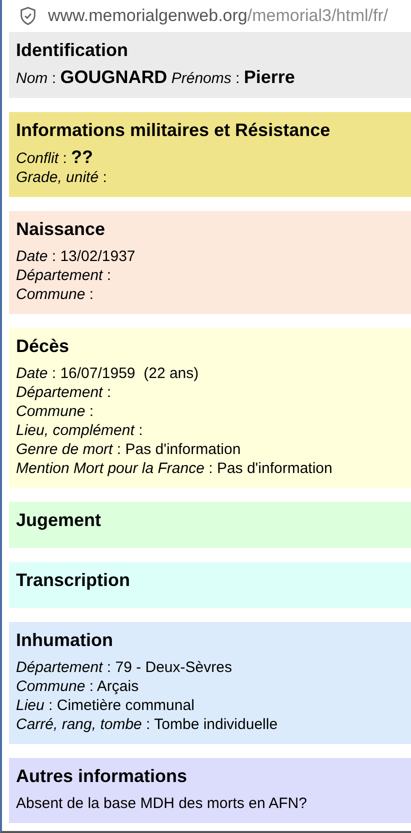  I want to click on field-line: Mention Mort pour la France : Pas d'information, so click(175, 468).